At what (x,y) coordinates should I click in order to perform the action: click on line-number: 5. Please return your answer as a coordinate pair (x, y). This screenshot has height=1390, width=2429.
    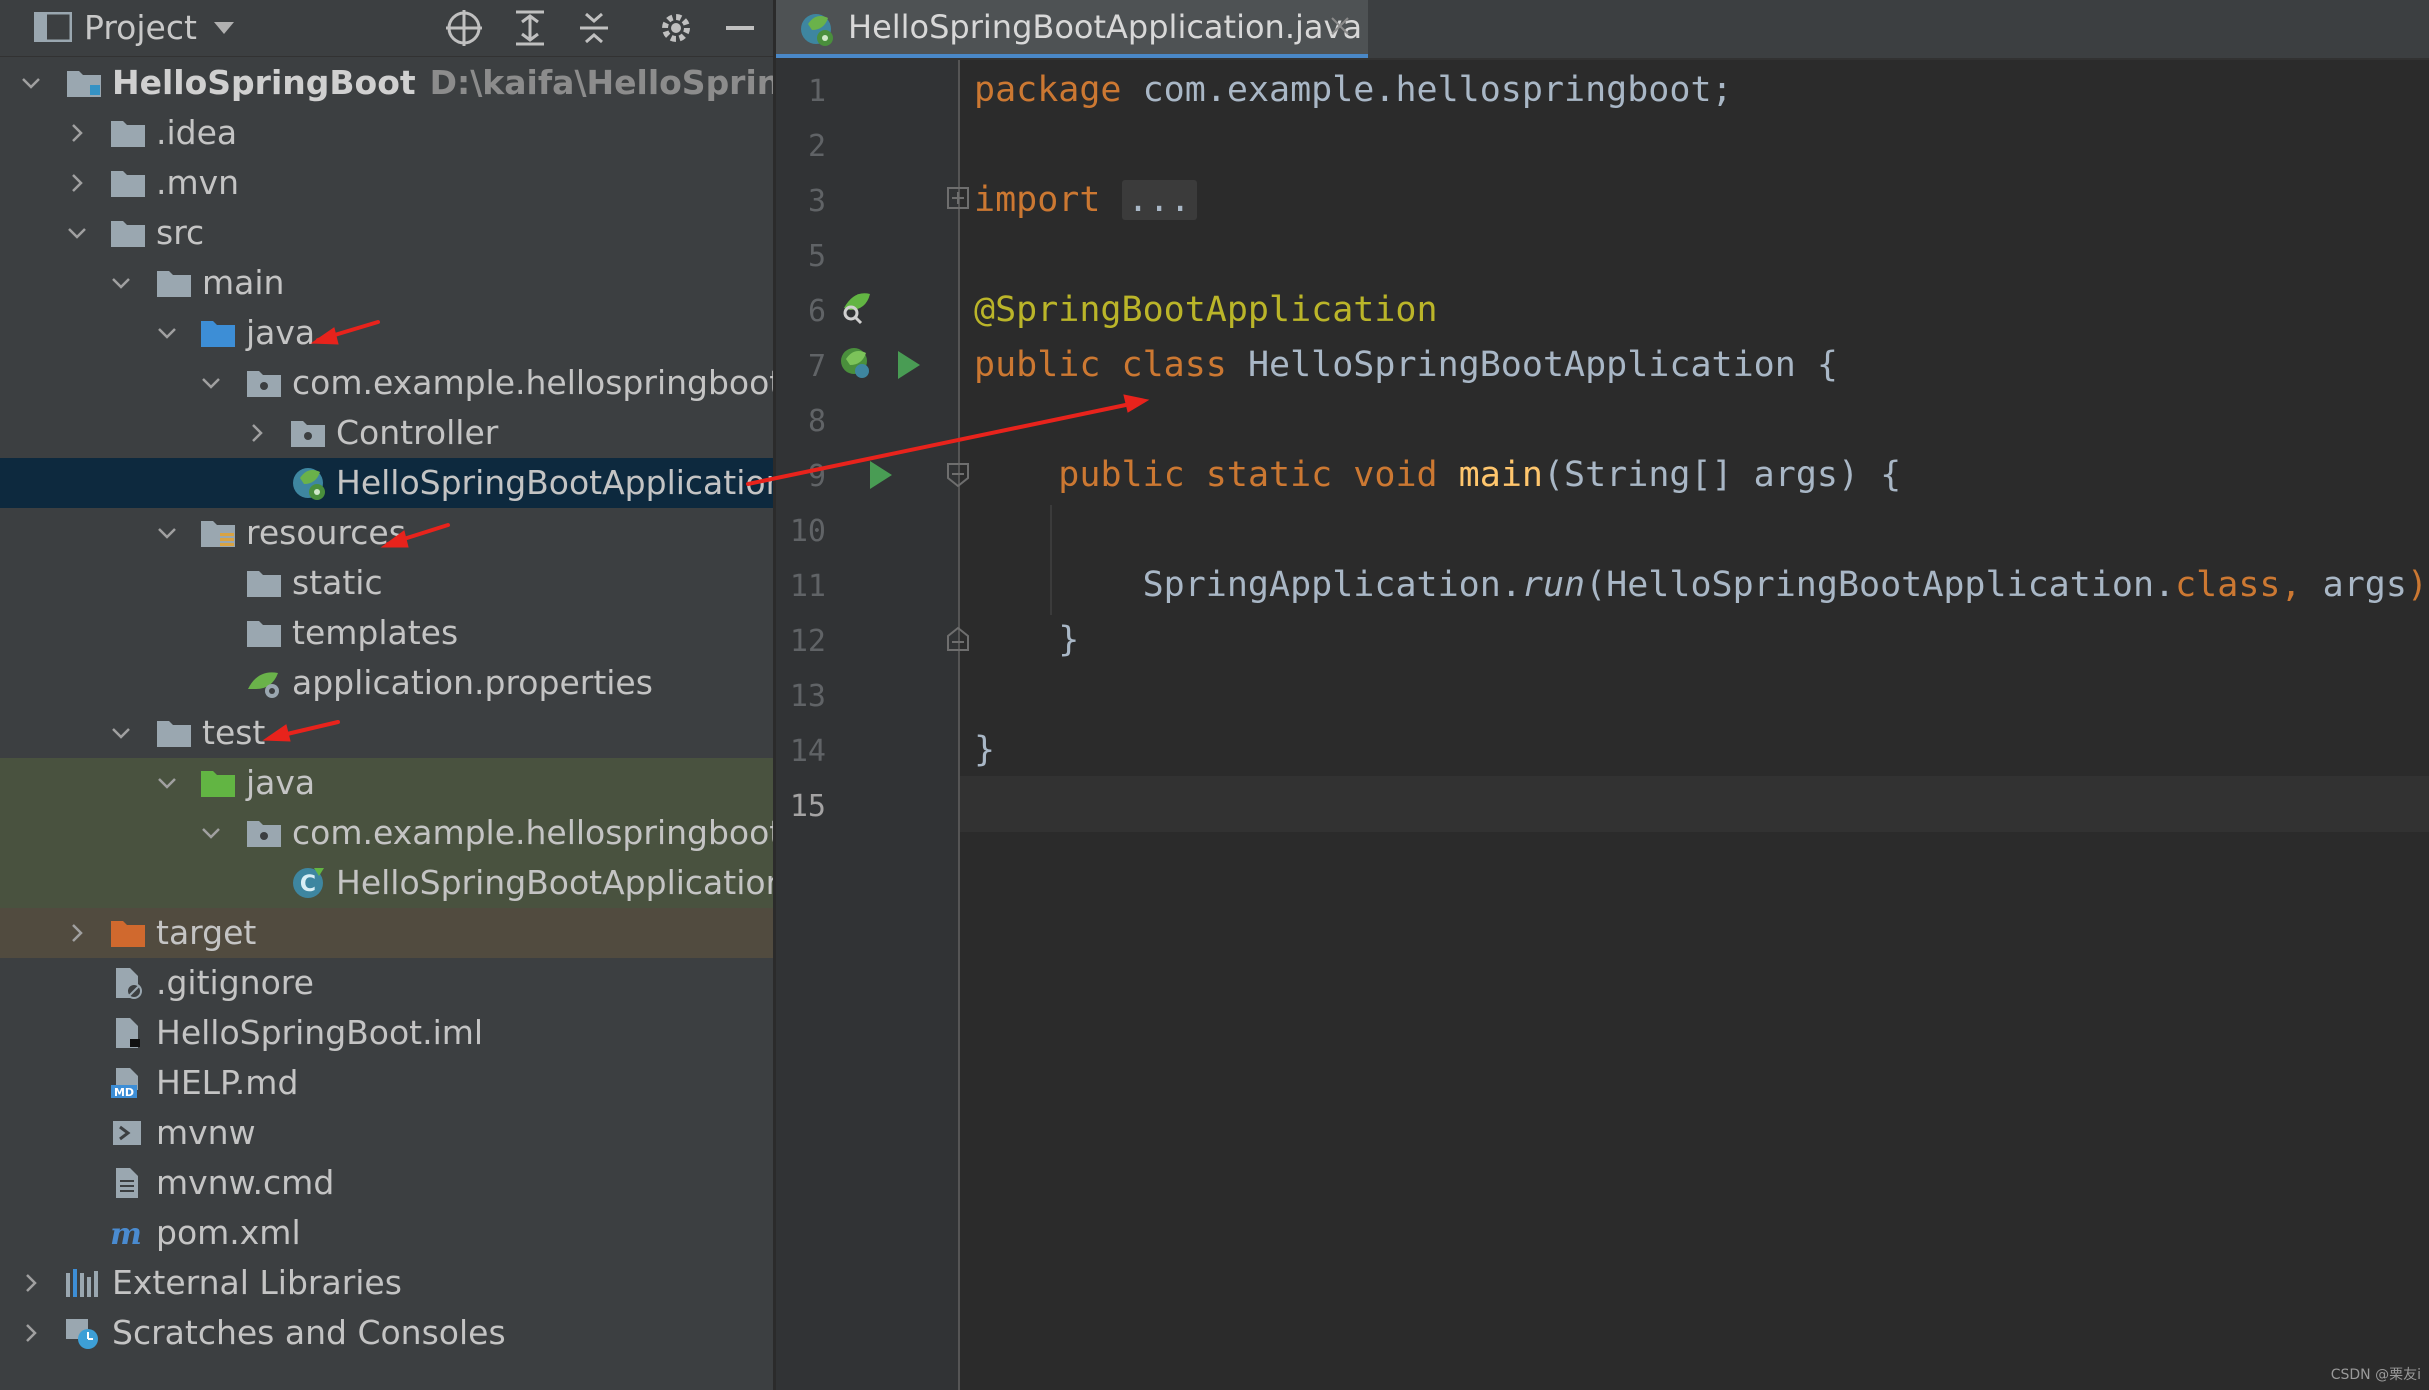
    Looking at the image, I should click on (816, 256).